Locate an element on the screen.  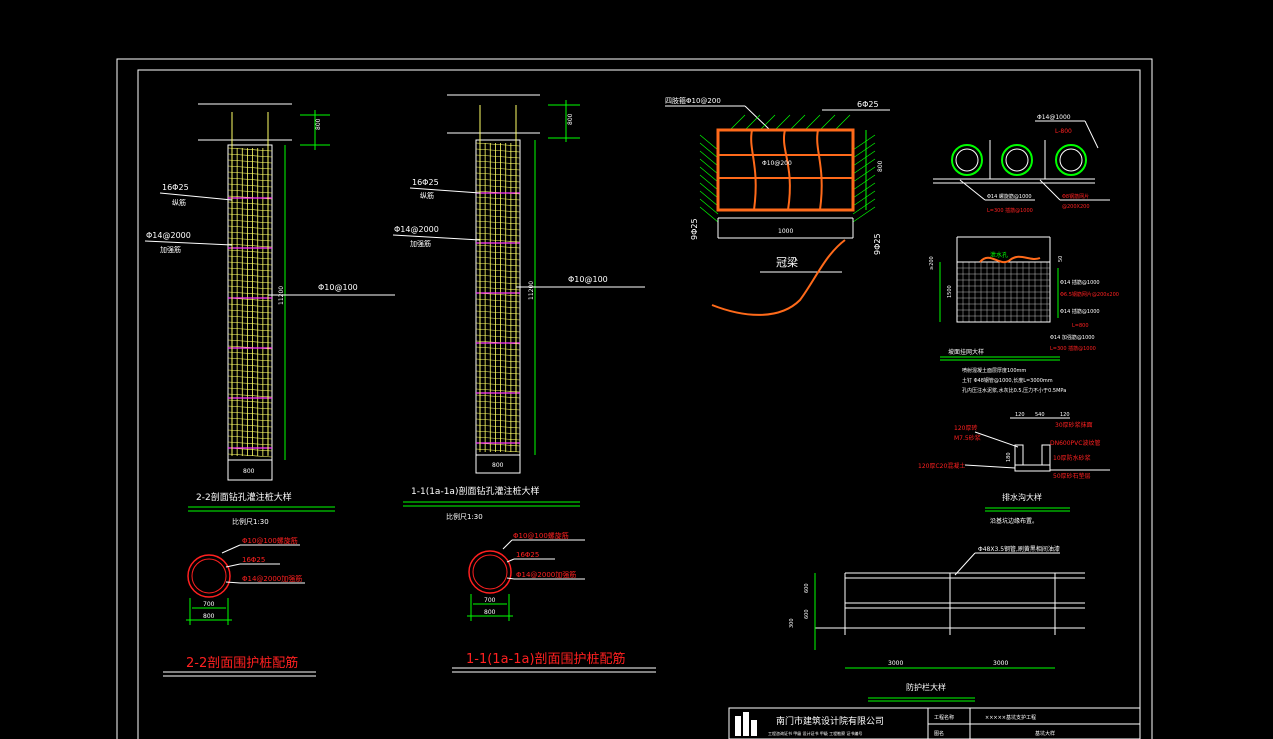
dd-title: 排水沟大样 is located at coordinates (1022, 497).